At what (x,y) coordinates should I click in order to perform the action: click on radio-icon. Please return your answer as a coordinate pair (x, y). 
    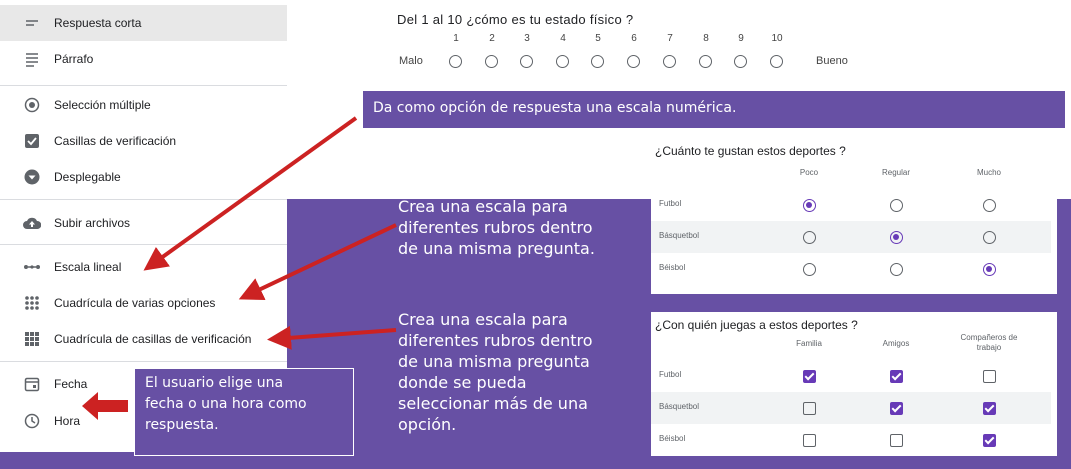
    Looking at the image, I should click on (32, 105).